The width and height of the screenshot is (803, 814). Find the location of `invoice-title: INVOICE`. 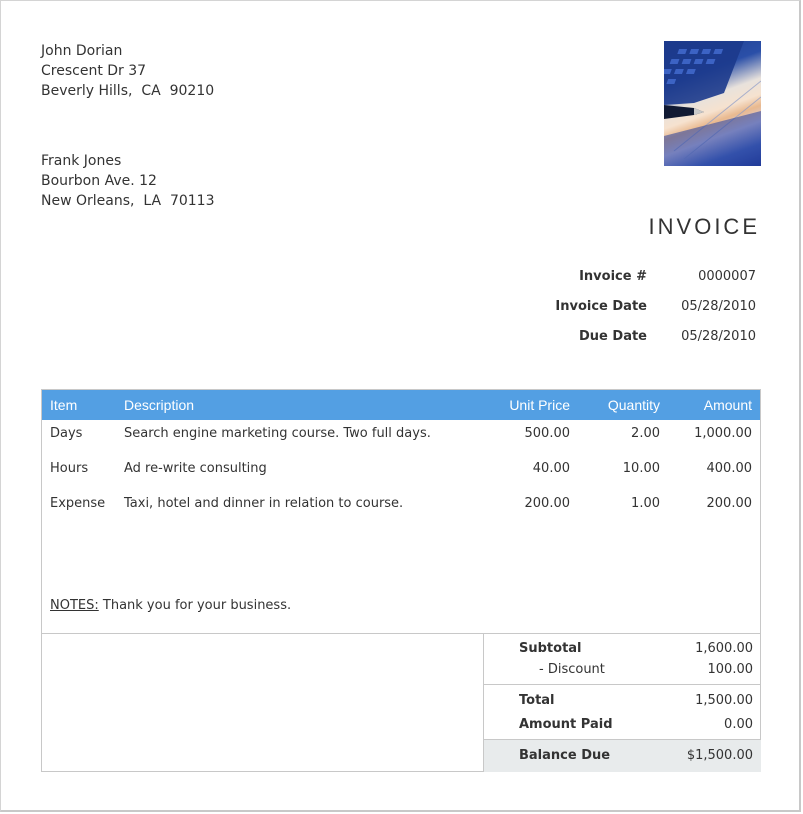

invoice-title: INVOICE is located at coordinates (704, 226).